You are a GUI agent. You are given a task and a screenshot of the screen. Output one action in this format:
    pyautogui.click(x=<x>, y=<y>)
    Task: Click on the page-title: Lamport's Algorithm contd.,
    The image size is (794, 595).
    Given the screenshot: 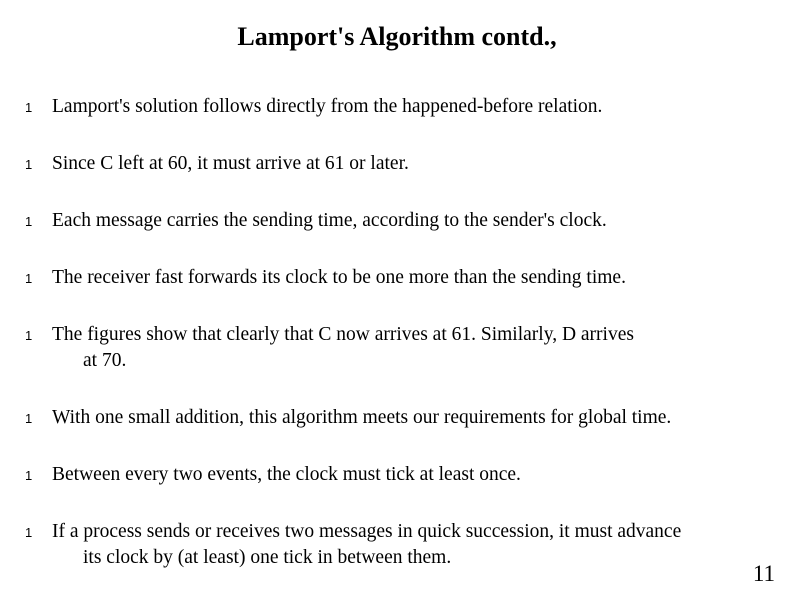 What is the action you would take?
    pyautogui.click(x=397, y=36)
    